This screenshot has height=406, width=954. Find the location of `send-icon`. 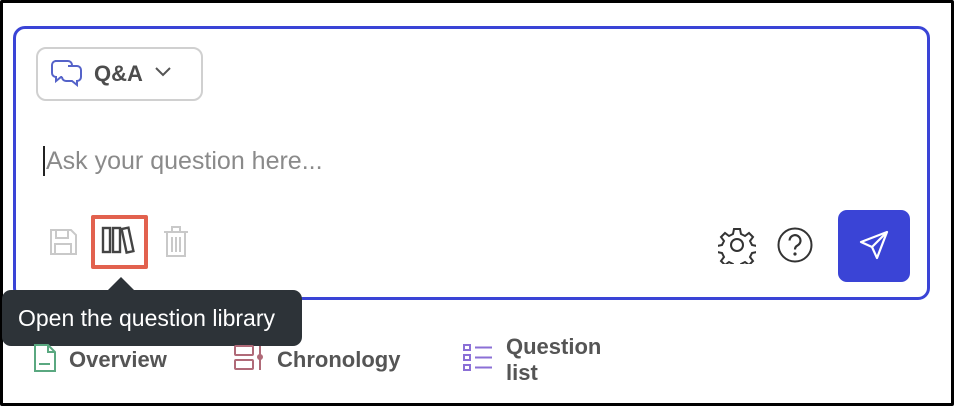

send-icon is located at coordinates (874, 246).